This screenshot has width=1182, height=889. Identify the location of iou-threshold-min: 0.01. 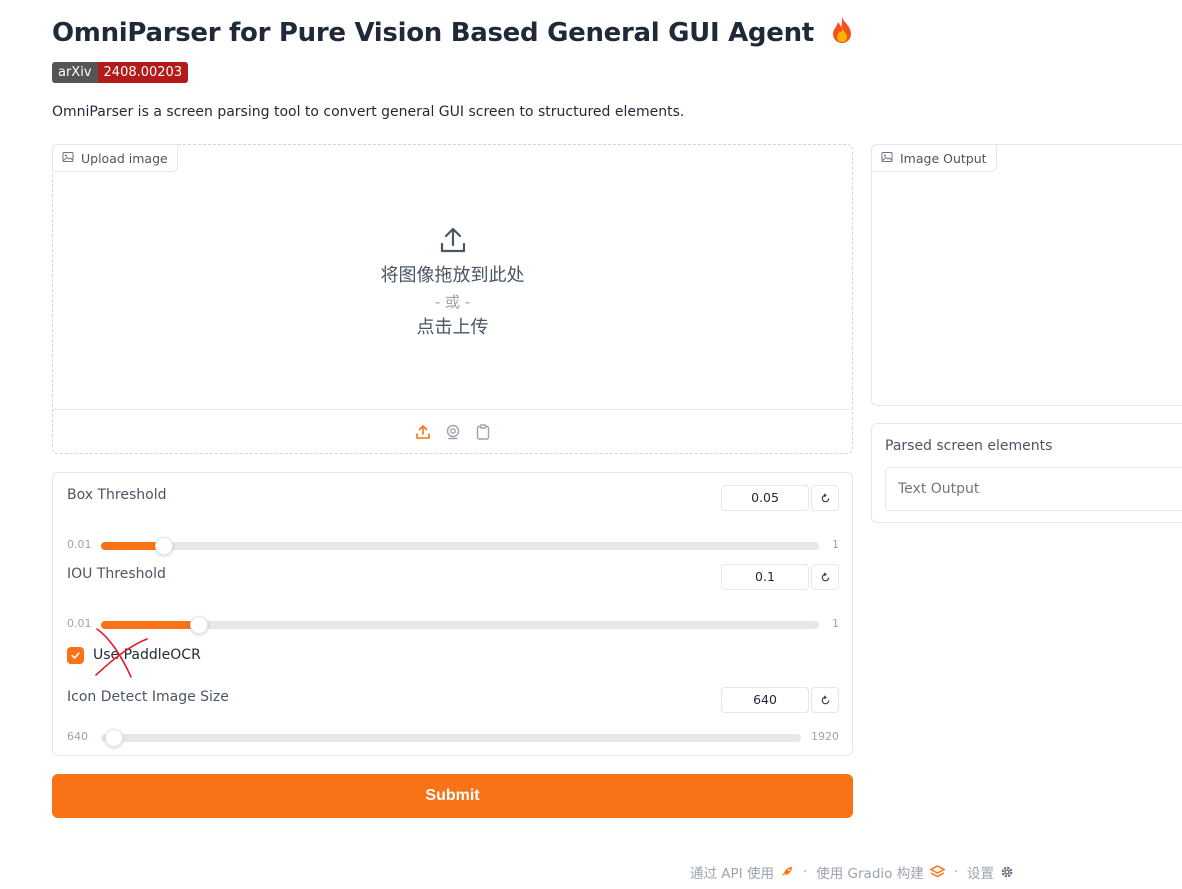
(79, 623).